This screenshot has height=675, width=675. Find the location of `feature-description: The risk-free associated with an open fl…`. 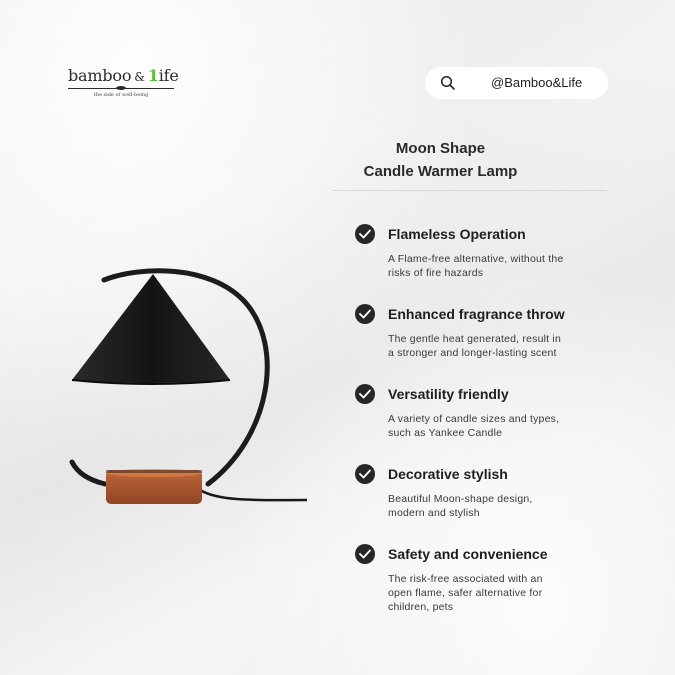

feature-description: The risk-free associated with an open fl… is located at coordinates (490, 593).